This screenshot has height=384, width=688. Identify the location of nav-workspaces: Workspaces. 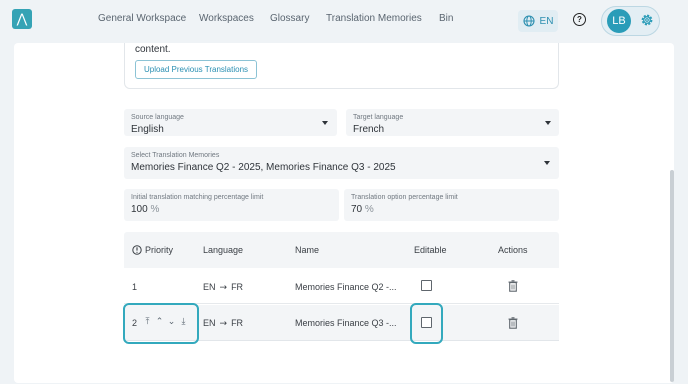
(226, 18).